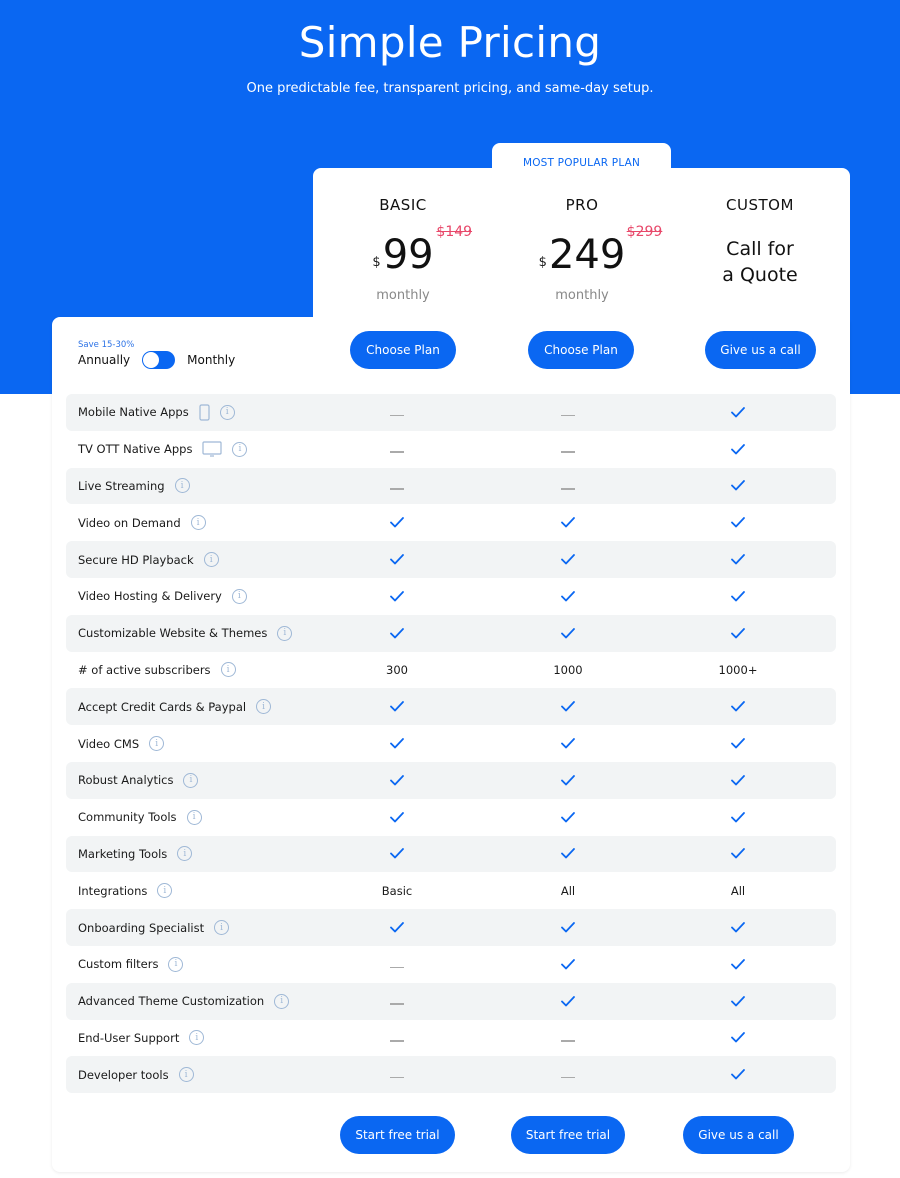 This screenshot has width=900, height=1178. I want to click on feature-row: Video on Demand i, so click(451, 522).